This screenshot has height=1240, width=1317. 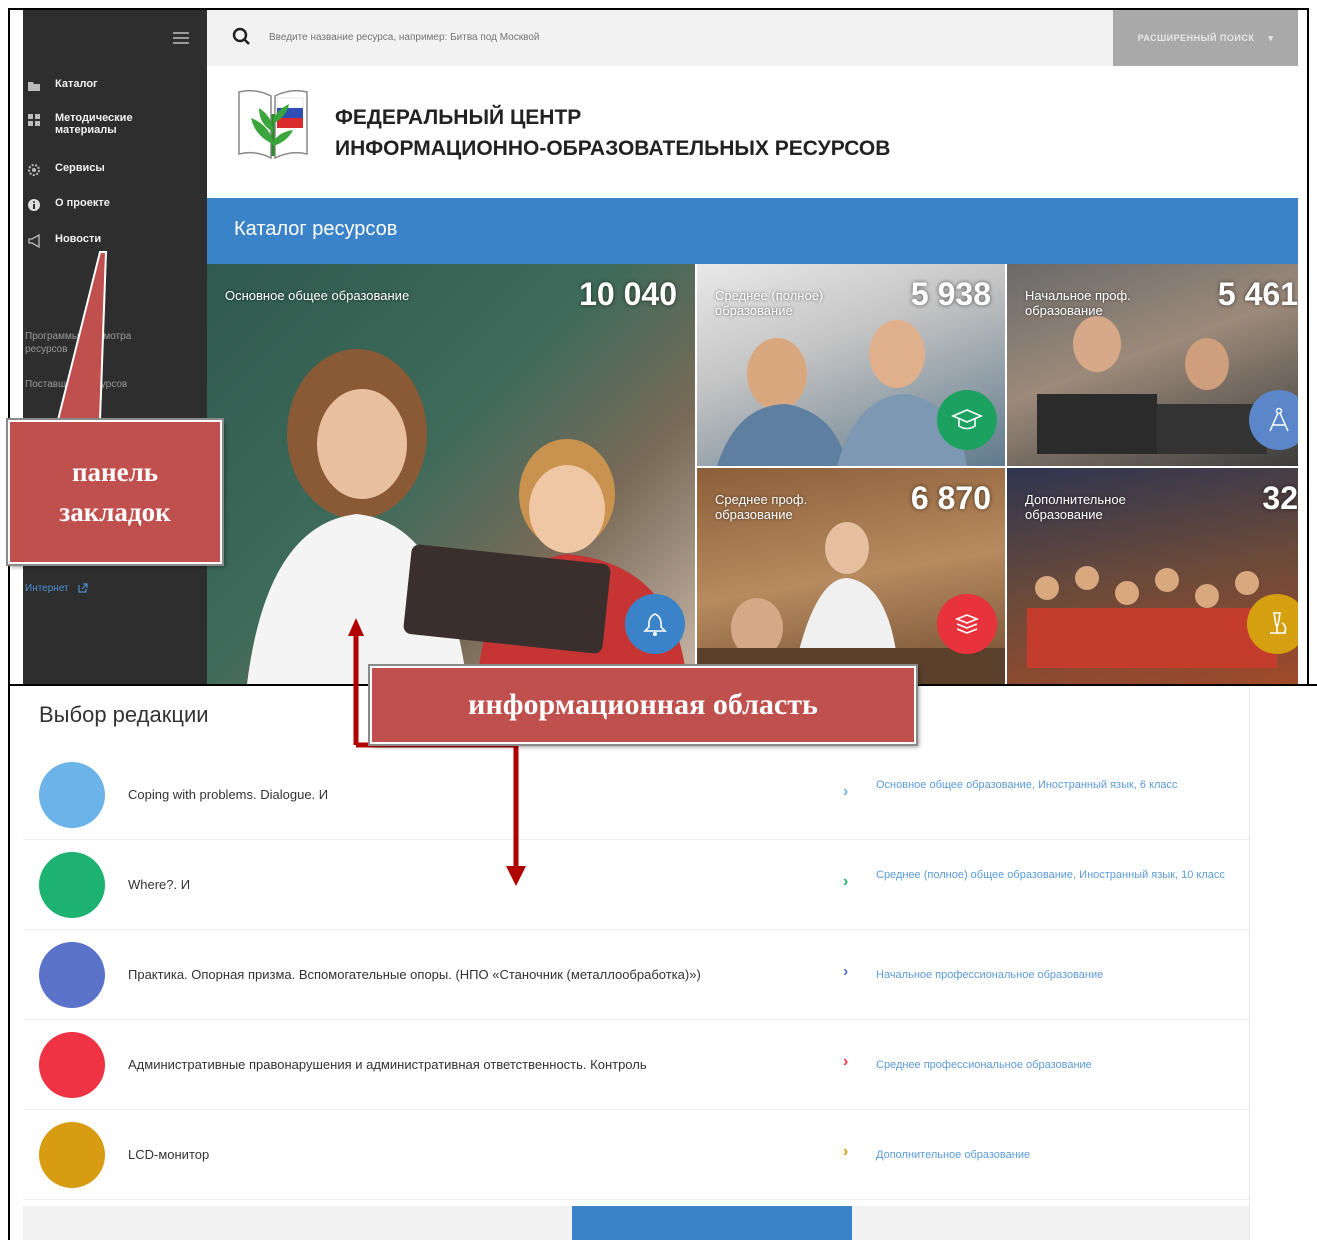 I want to click on callout-bookmarks-text: панель закладок, so click(x=115, y=492).